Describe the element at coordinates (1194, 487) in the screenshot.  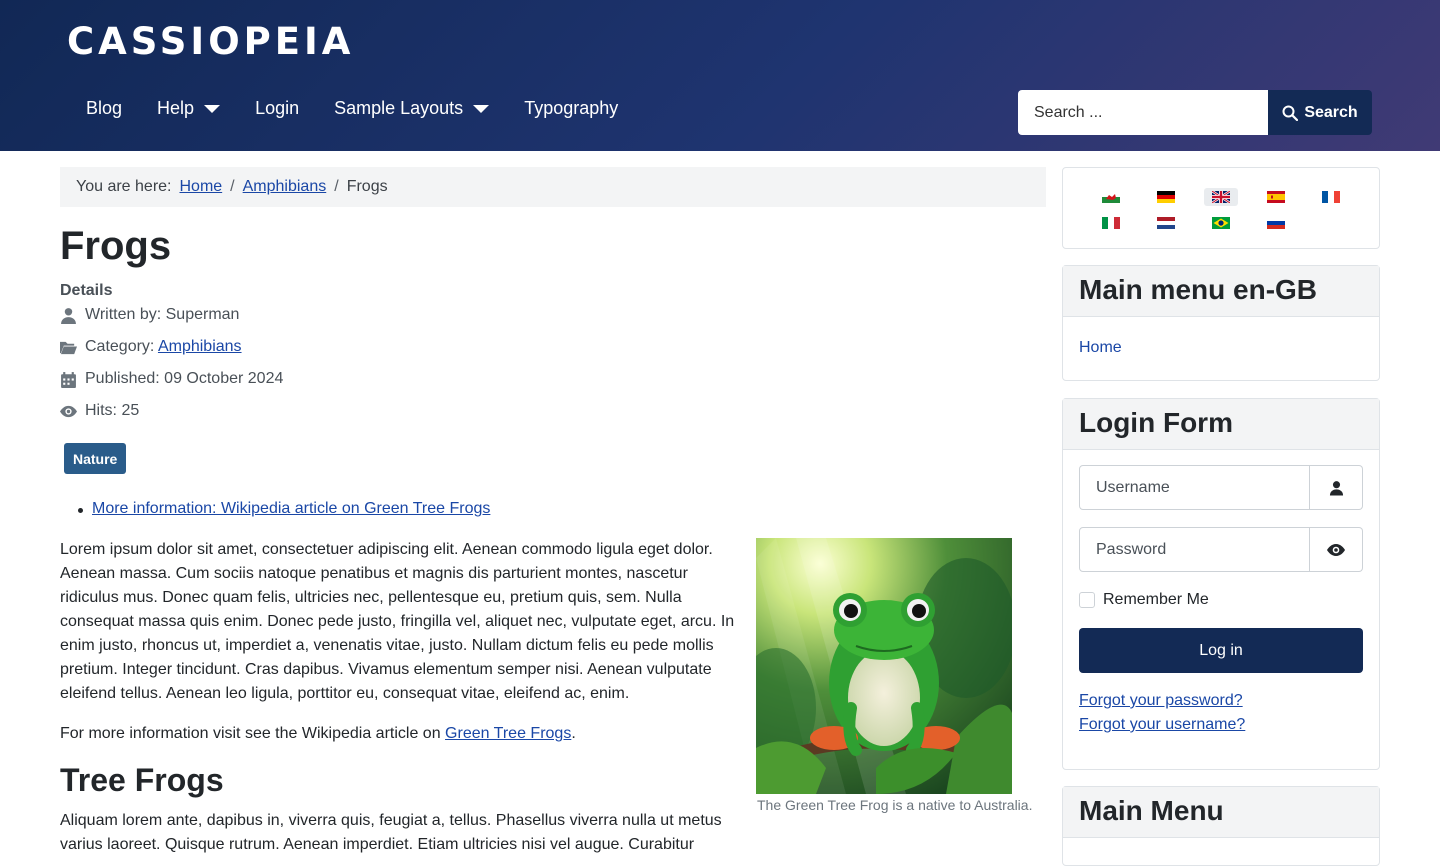
I see `username-input` at that location.